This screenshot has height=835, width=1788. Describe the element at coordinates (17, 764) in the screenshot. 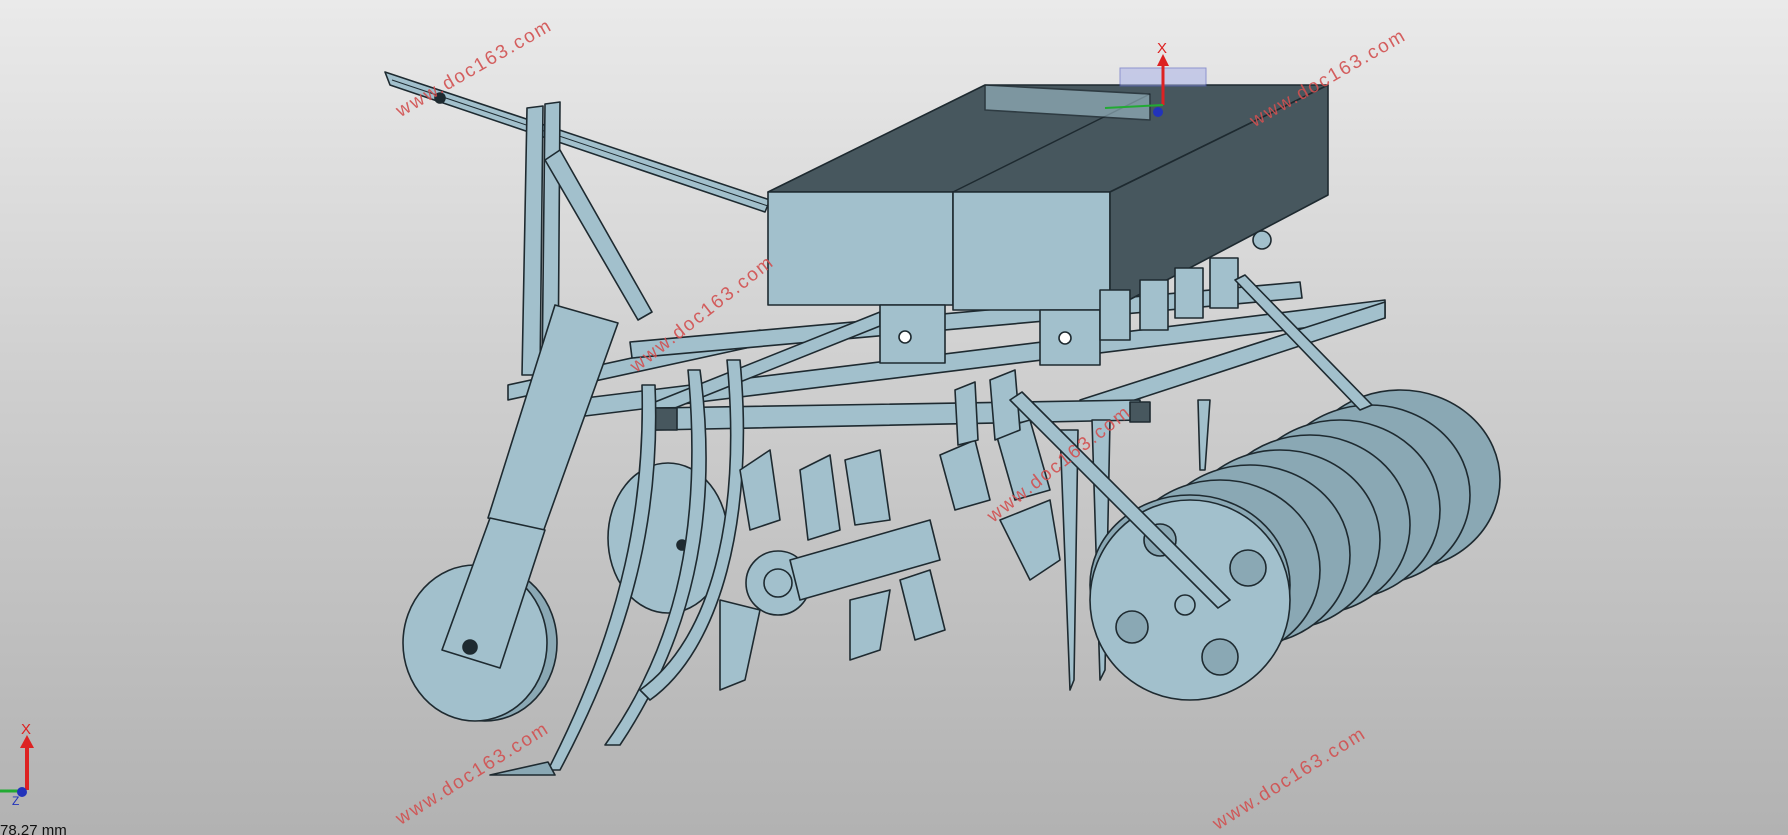

I see `view-triad: X Z` at that location.